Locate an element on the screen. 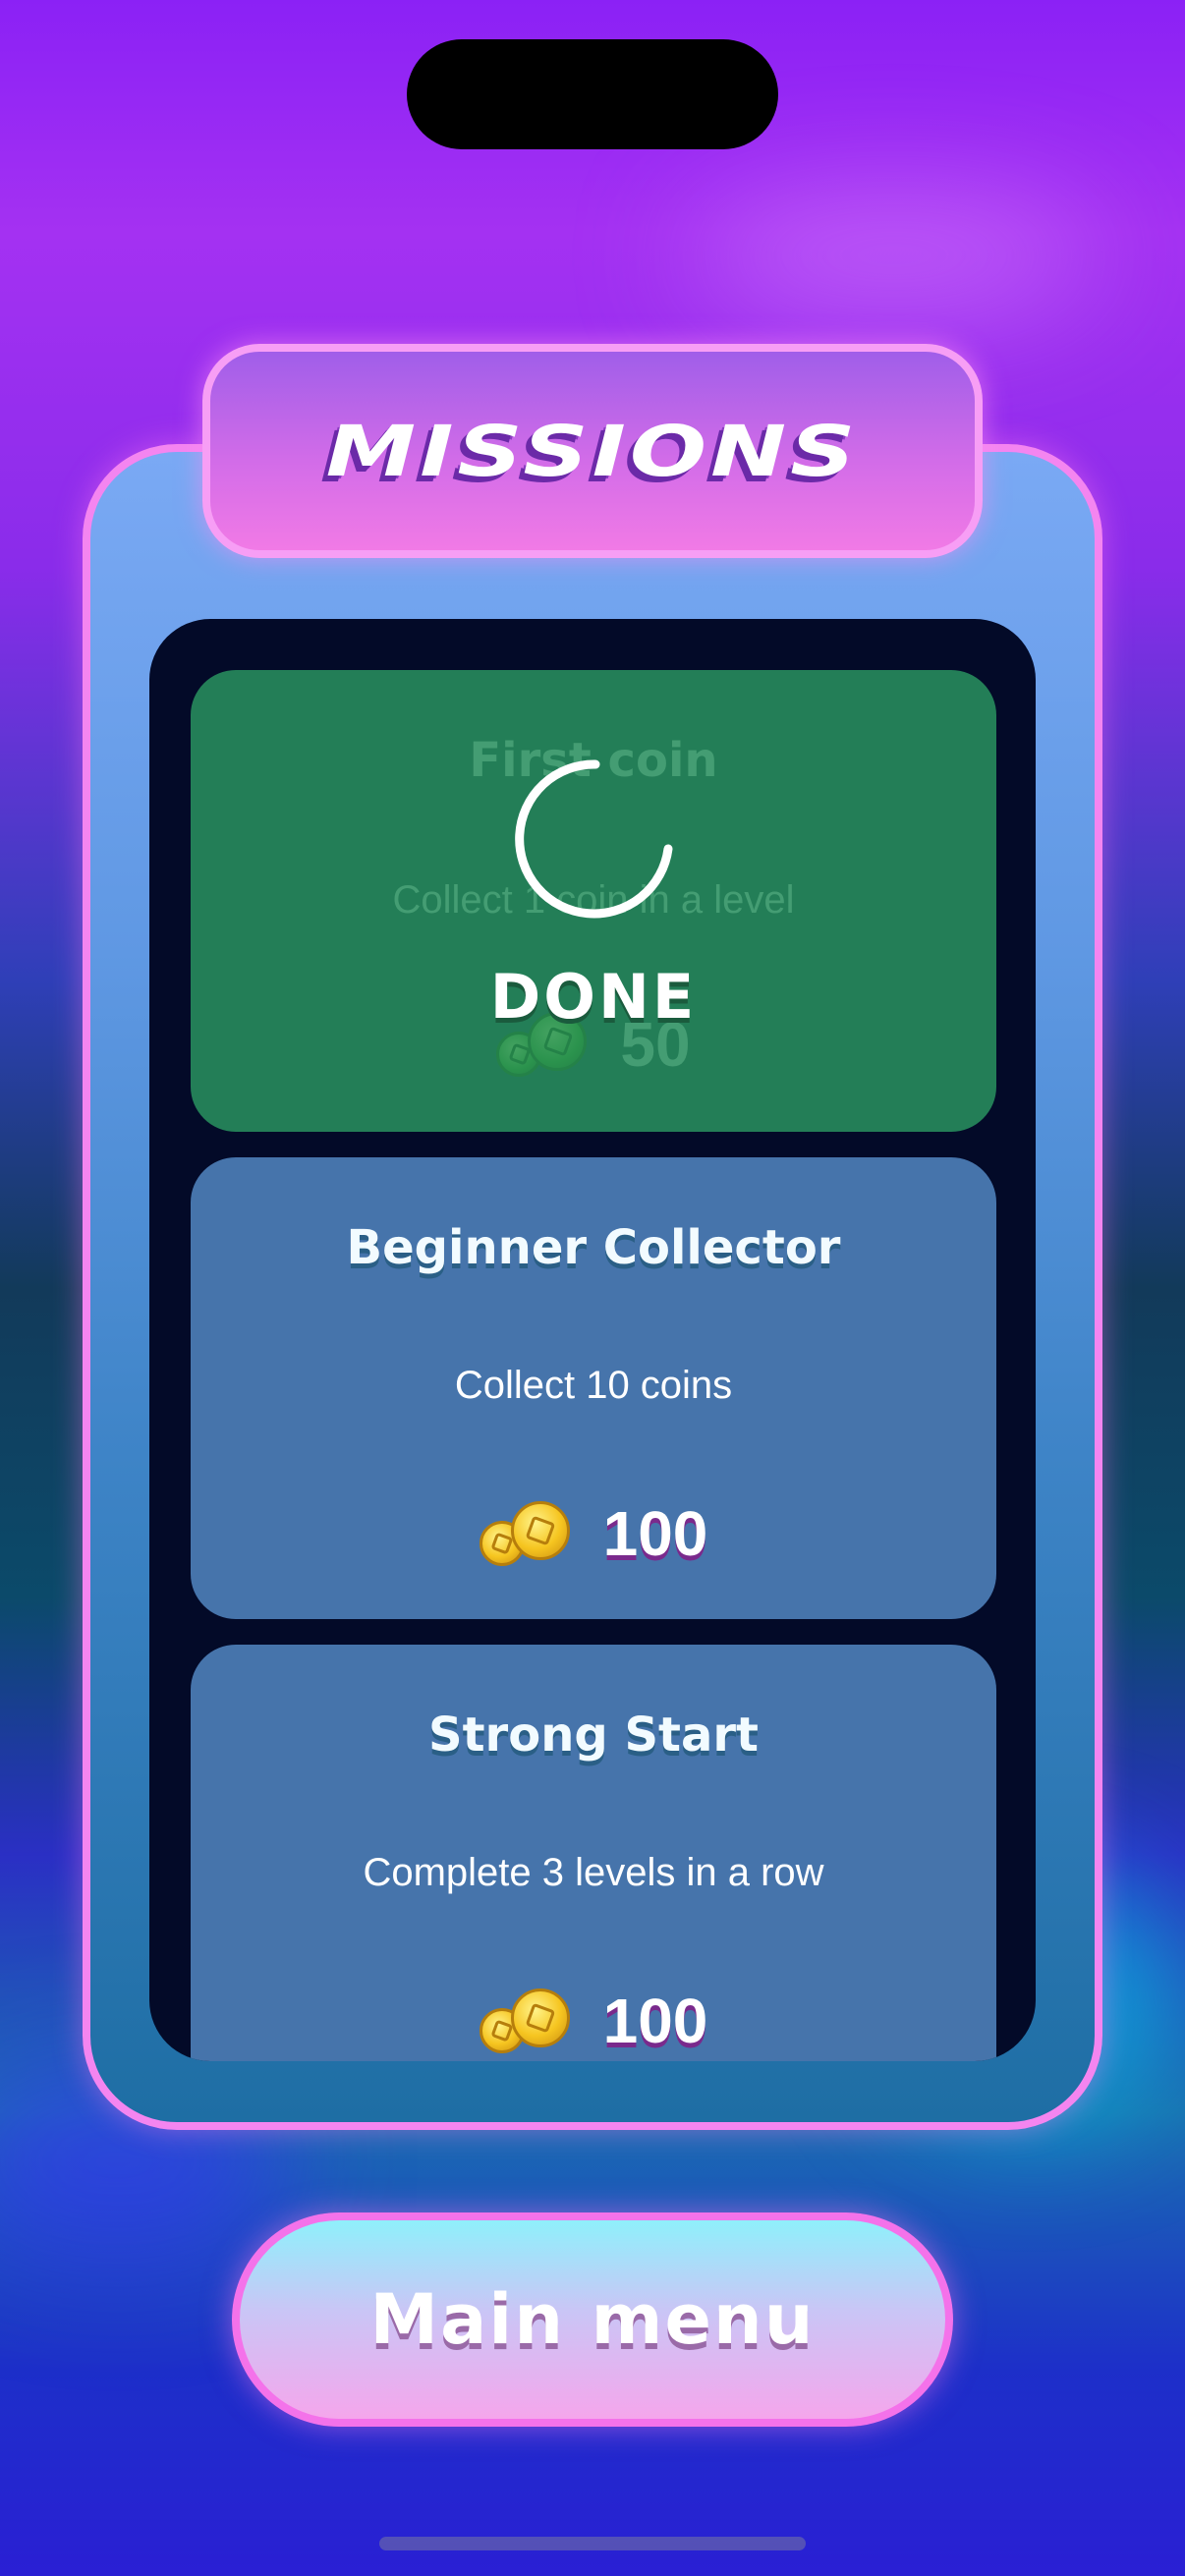 This screenshot has height=2576, width=1185. page-title: MISSIONS is located at coordinates (592, 451).